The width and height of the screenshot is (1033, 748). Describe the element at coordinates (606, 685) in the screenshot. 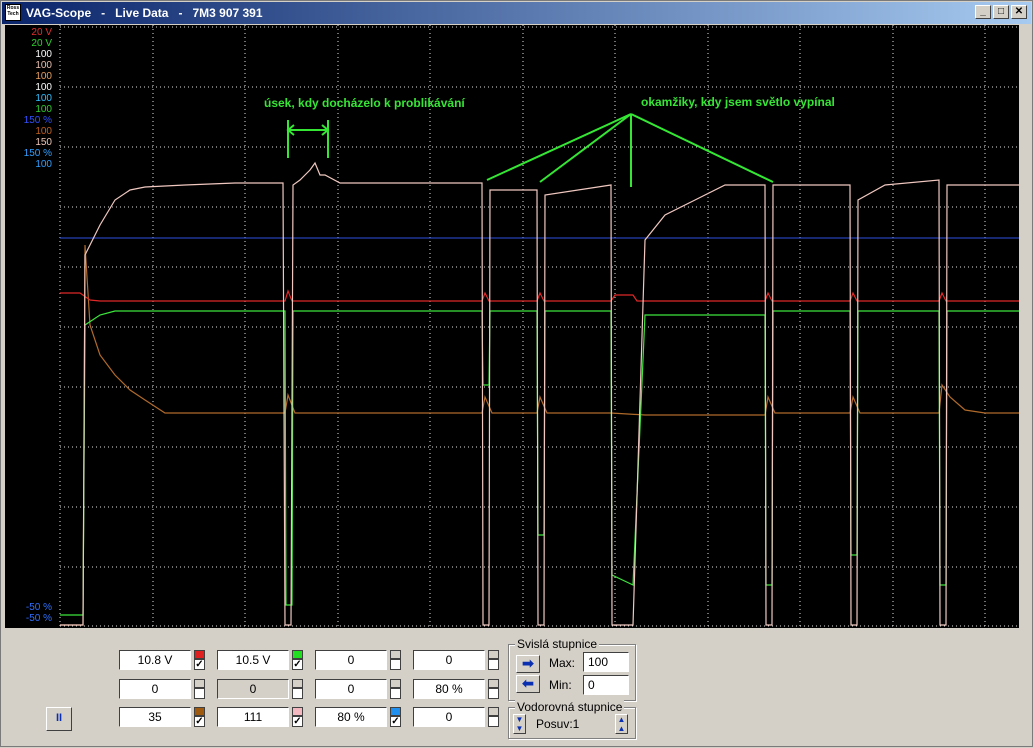

I see `min-input: 0` at that location.